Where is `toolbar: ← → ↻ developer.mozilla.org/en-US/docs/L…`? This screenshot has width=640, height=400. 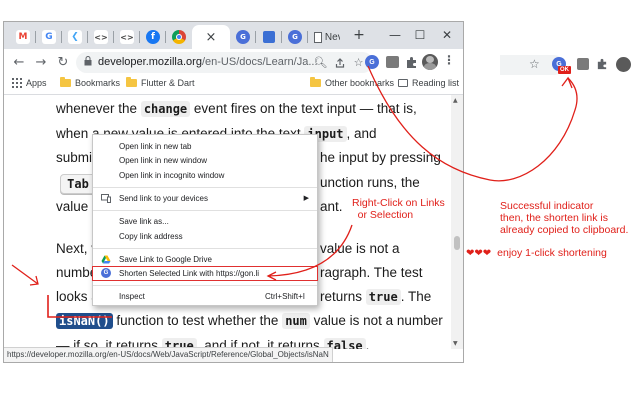
toolbar: ← → ↻ developer.mozilla.org/en-US/docs/L… is located at coordinates (233, 62).